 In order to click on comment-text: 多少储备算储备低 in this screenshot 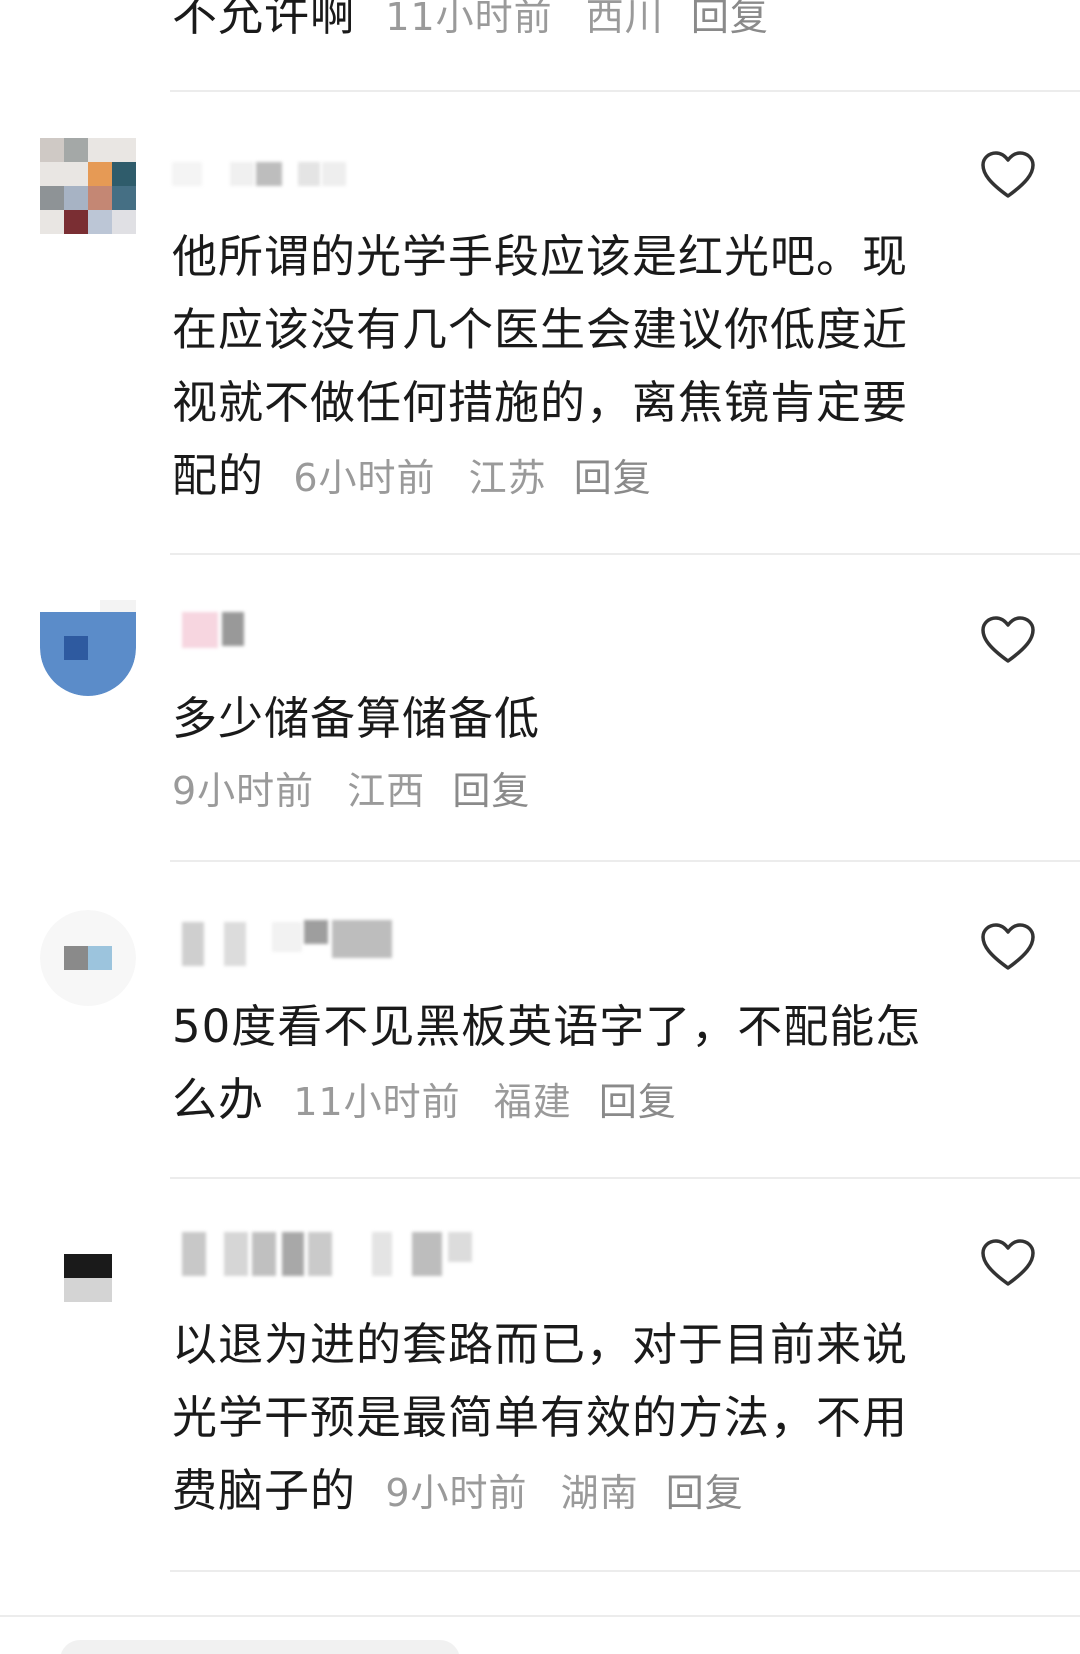, I will do `click(356, 718)`.